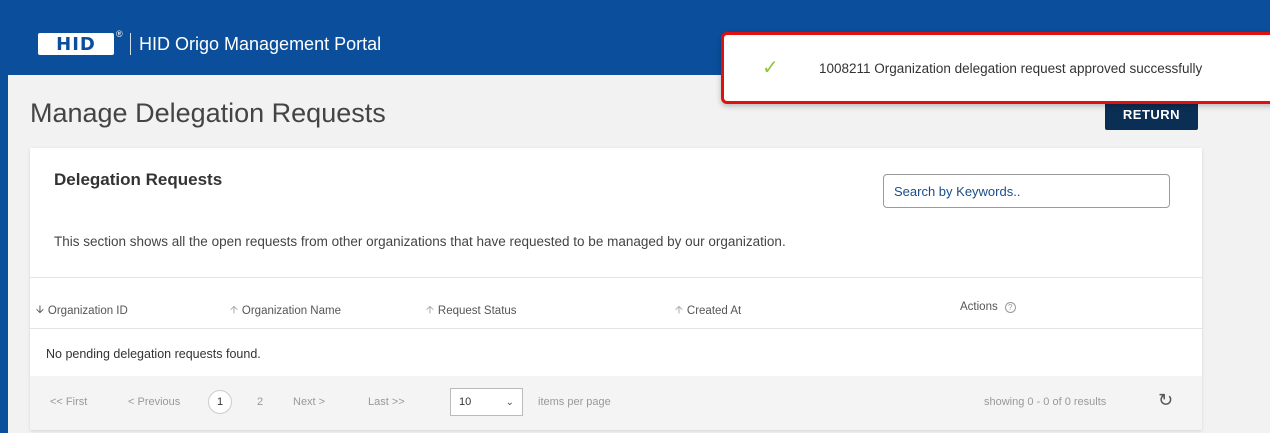 The height and width of the screenshot is (433, 1270). What do you see at coordinates (260, 402) in the screenshot?
I see `page-2-button: 2` at bounding box center [260, 402].